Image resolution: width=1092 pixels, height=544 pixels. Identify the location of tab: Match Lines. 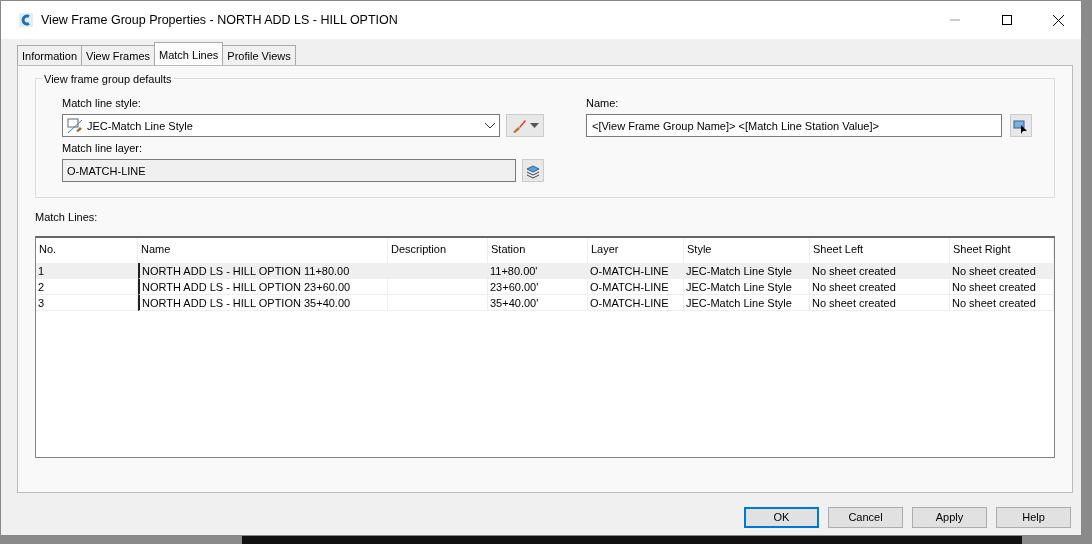
(189, 53).